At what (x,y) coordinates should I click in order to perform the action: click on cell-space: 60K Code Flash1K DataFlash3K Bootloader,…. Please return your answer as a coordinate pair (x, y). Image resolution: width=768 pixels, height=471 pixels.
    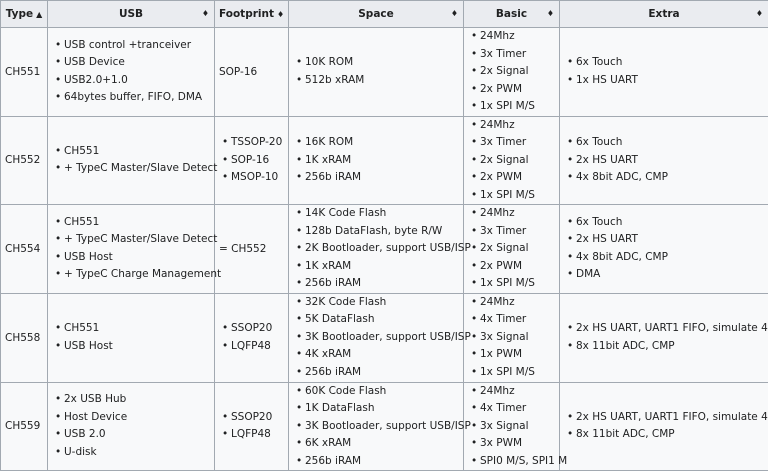
    Looking at the image, I should click on (376, 426).